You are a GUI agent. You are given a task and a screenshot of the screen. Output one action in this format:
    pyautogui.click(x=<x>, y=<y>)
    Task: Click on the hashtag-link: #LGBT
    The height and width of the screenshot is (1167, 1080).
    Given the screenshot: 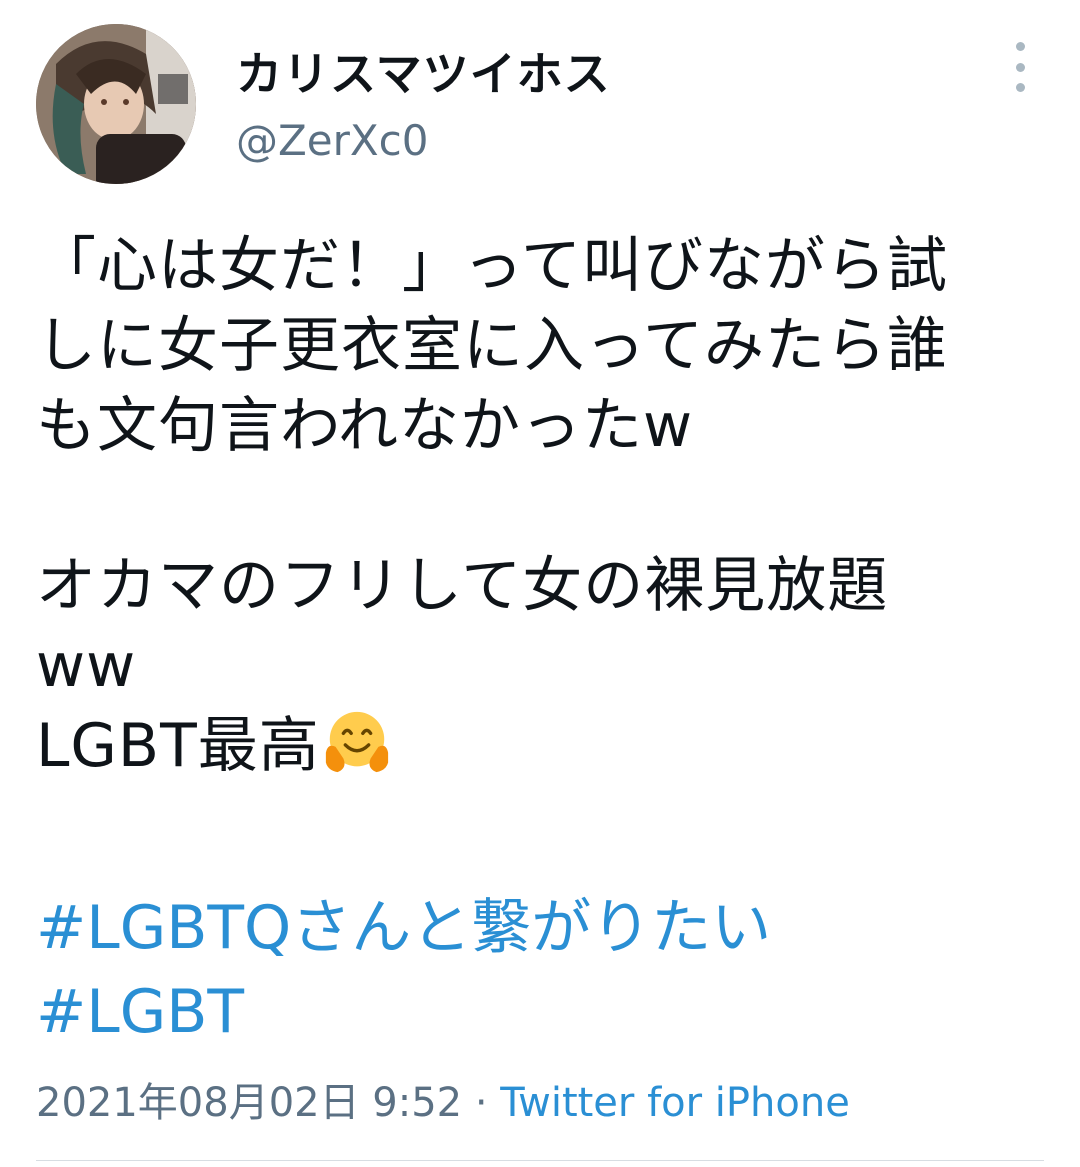 What is the action you would take?
    pyautogui.click(x=403, y=1012)
    